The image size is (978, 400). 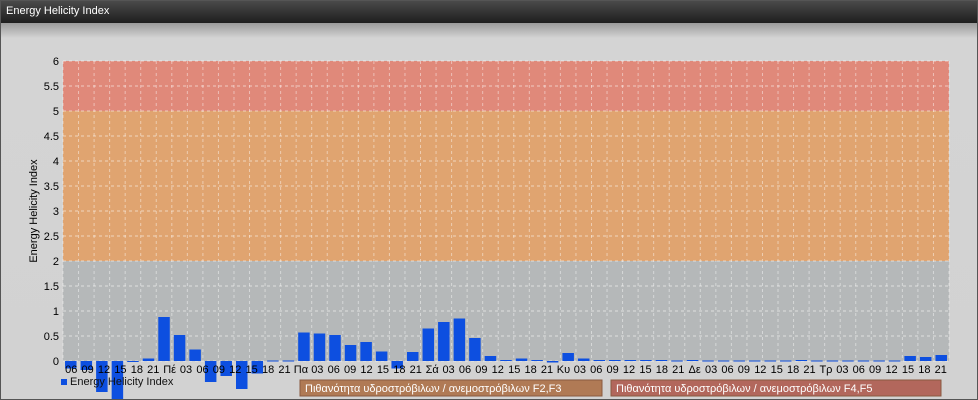 What do you see at coordinates (891, 370) in the screenshot?
I see `x-tick-label-50: 12` at bounding box center [891, 370].